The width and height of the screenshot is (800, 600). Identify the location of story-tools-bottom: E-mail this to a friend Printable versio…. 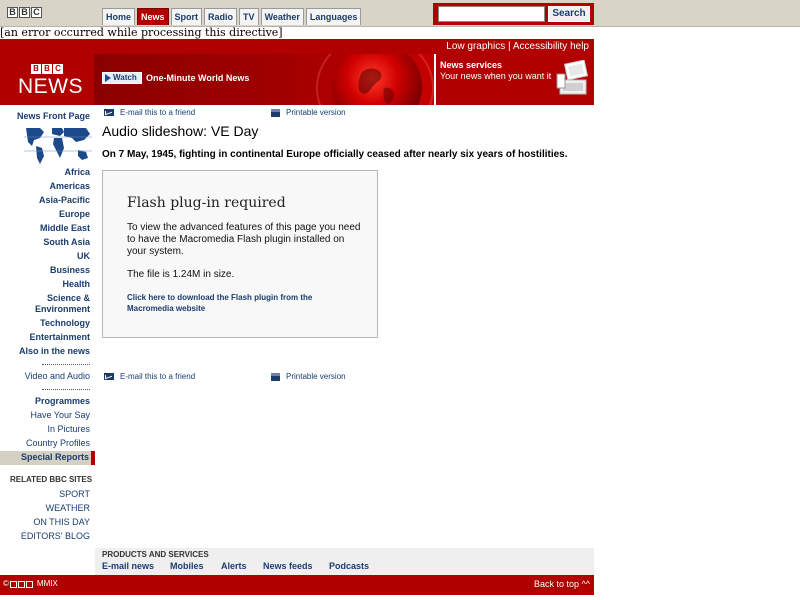
(254, 378).